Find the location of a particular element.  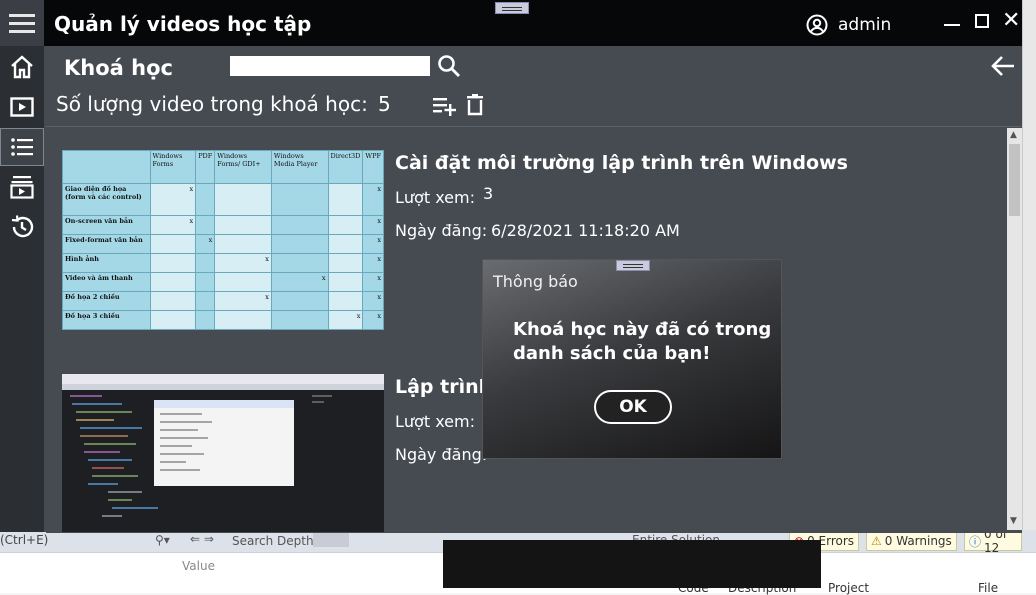

thumbnail-table-row: Đồ họa 3 chiều x x is located at coordinates (223, 319).